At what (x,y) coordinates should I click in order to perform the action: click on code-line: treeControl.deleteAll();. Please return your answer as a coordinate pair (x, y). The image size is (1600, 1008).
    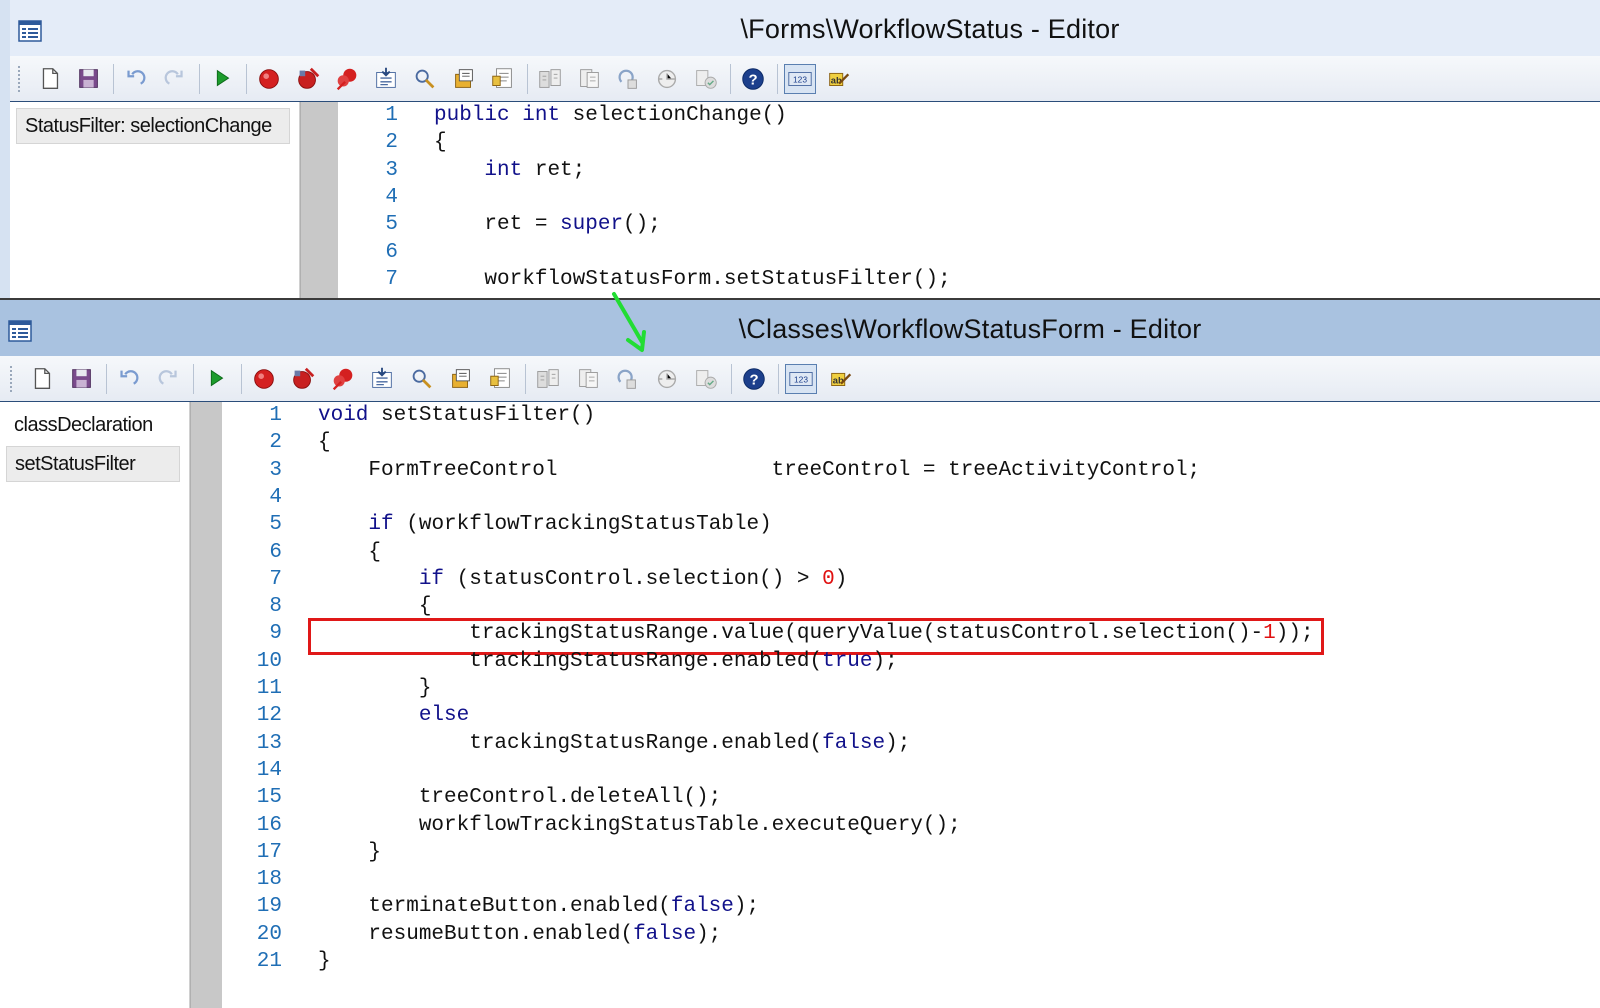
    Looking at the image, I should click on (519, 797).